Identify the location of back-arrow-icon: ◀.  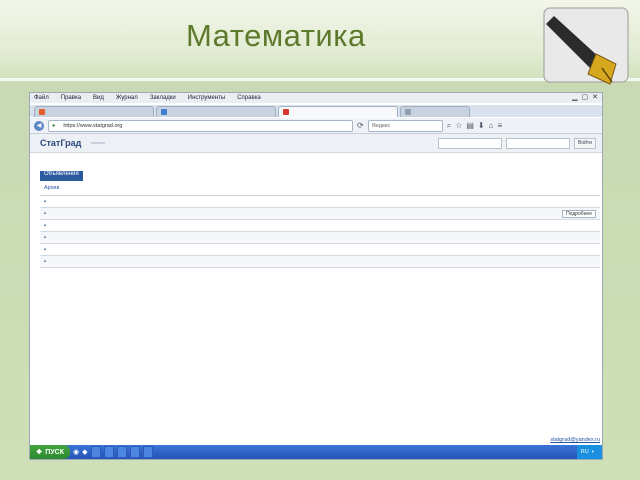
(39, 125).